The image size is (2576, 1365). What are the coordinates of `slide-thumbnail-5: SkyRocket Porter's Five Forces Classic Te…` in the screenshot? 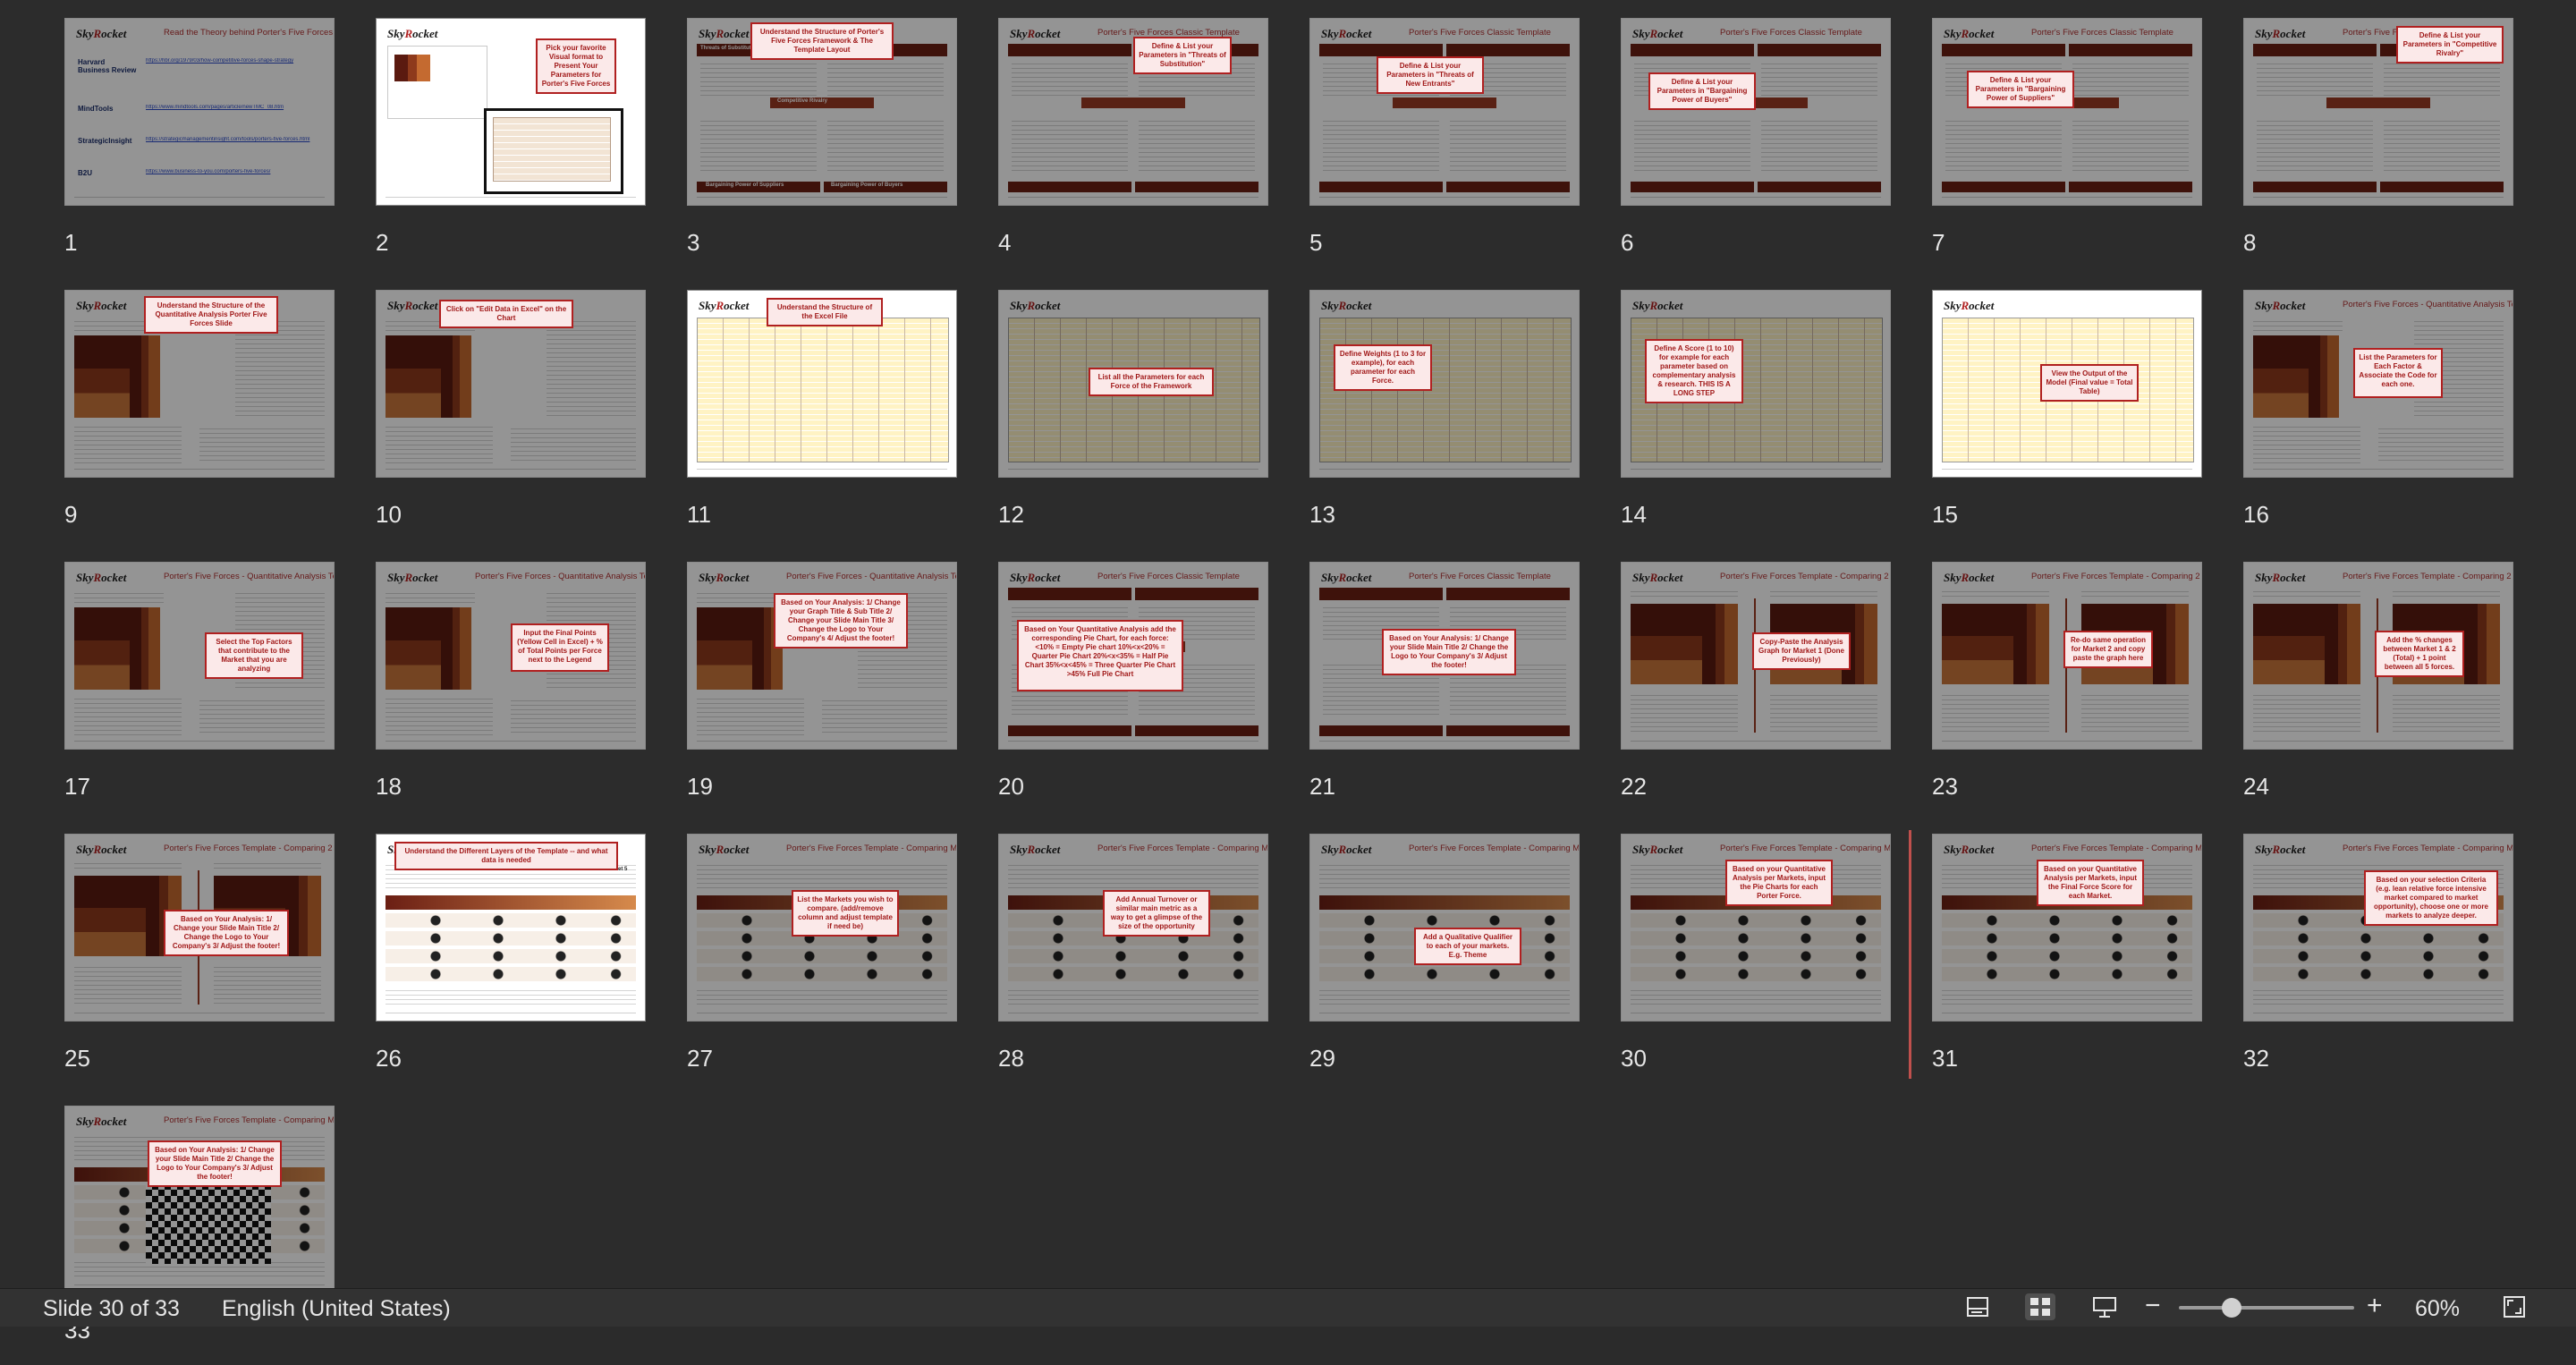 It's located at (1444, 147).